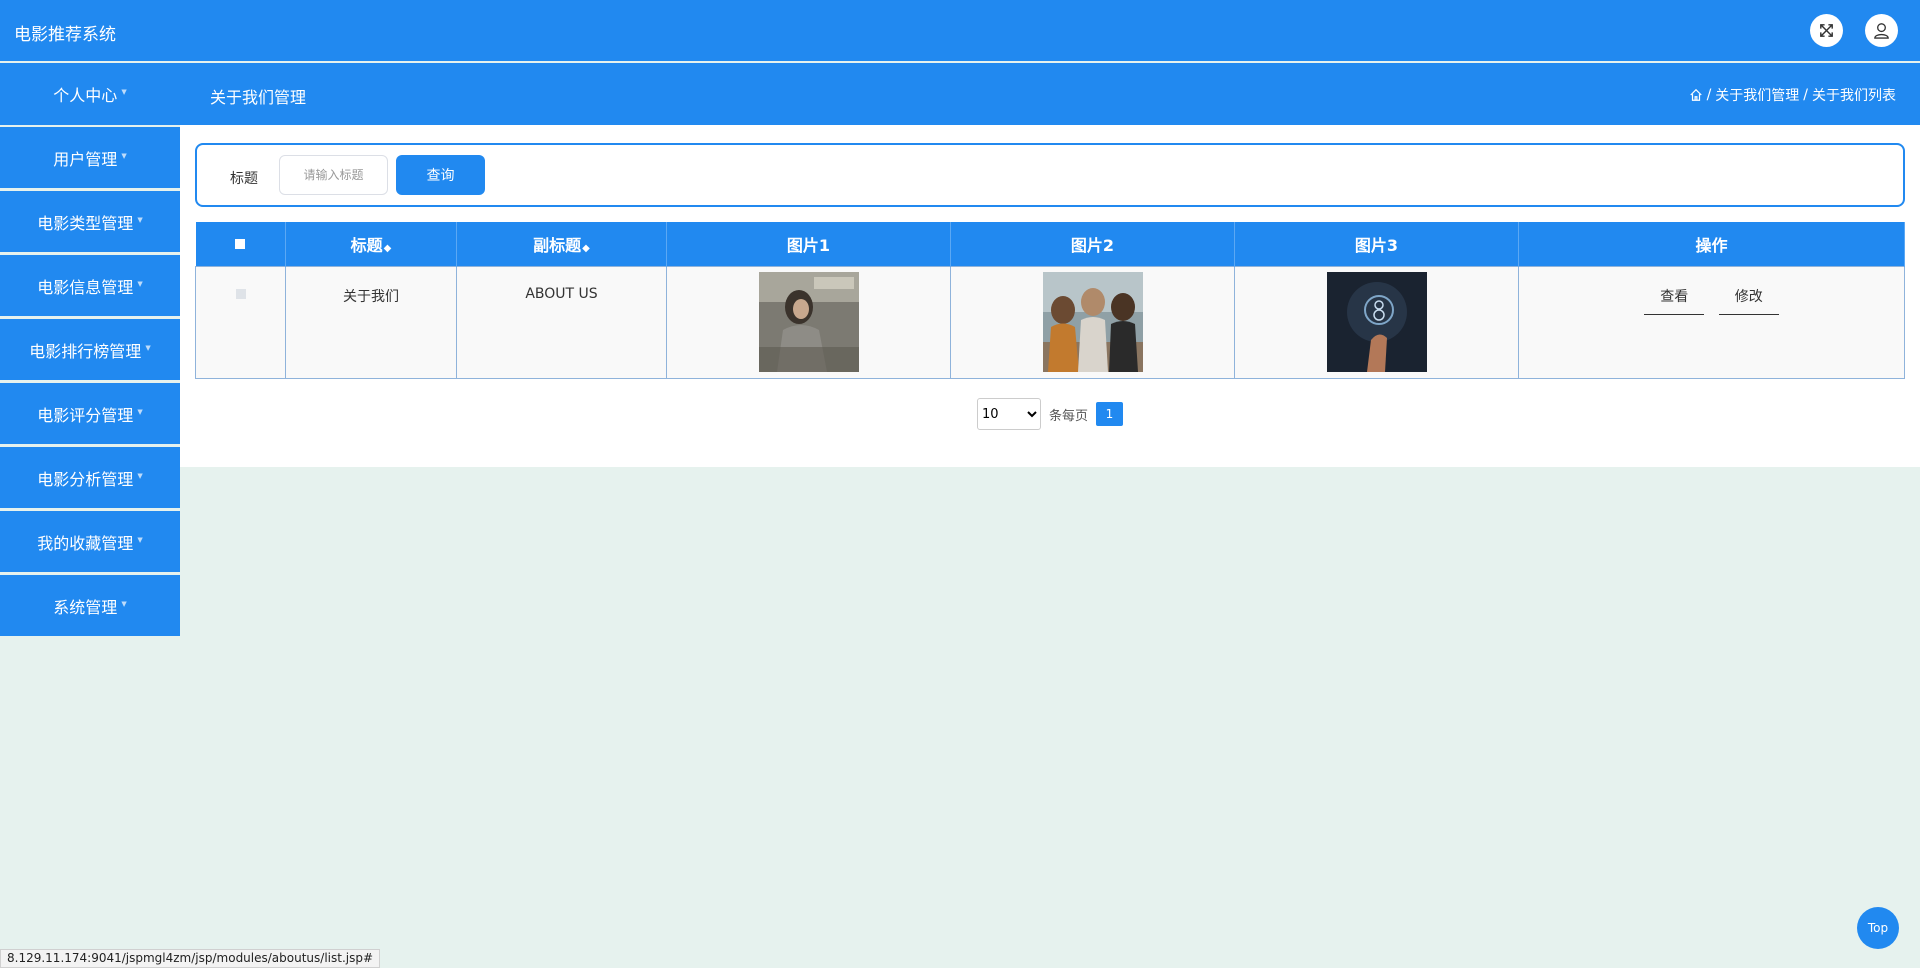 This screenshot has width=1920, height=968. I want to click on select-all-header, so click(240, 244).